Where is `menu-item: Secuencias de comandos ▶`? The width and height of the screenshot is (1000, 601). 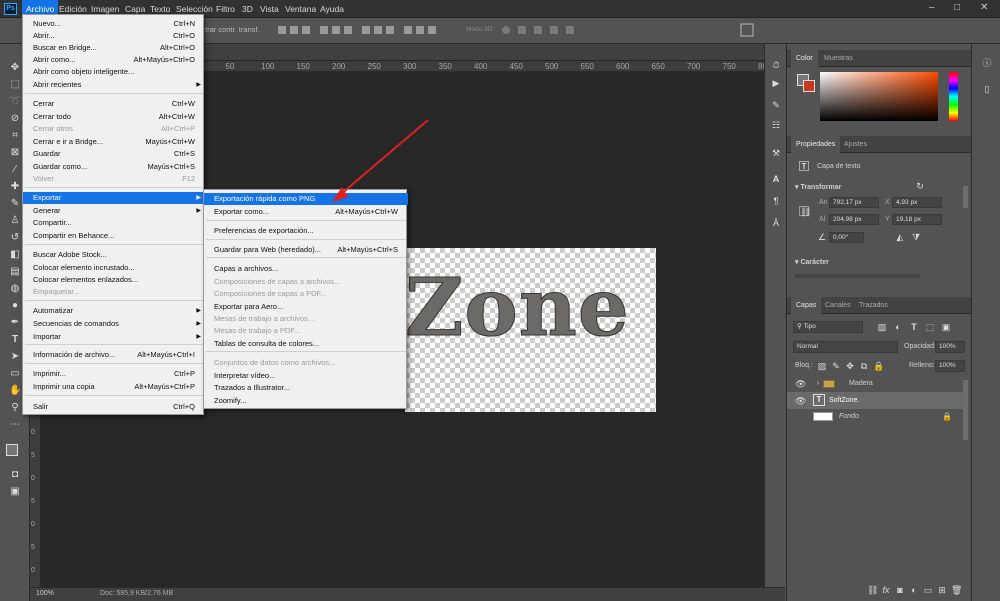
menu-item: Secuencias de comandos ▶ is located at coordinates (114, 324).